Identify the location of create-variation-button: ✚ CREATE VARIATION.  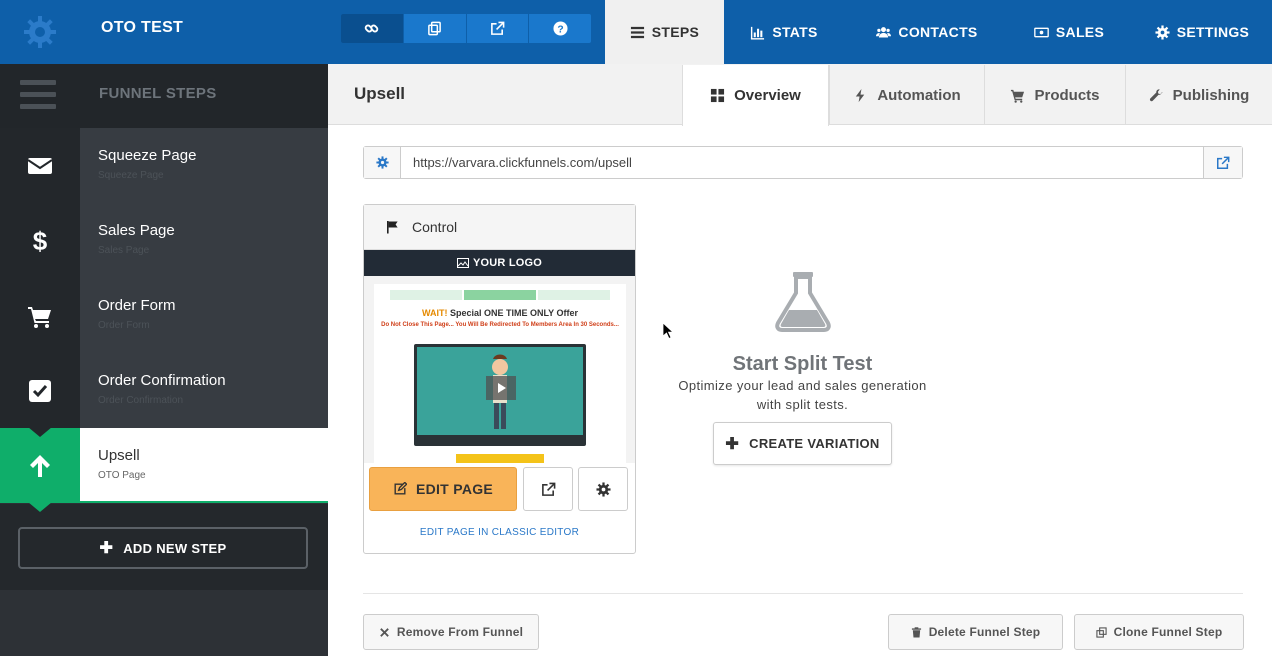
(802, 443).